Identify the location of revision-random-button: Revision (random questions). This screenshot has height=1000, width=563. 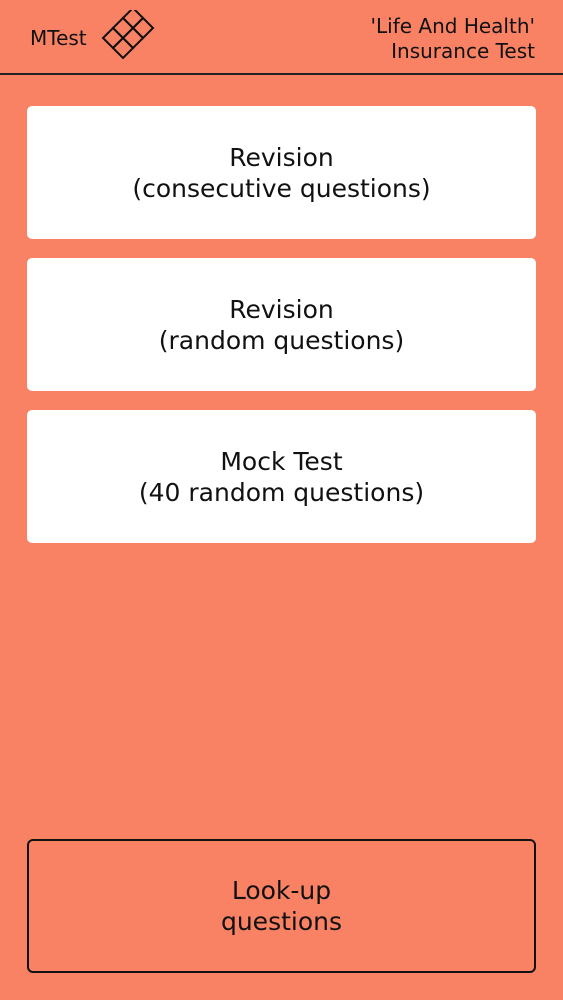
(281, 324).